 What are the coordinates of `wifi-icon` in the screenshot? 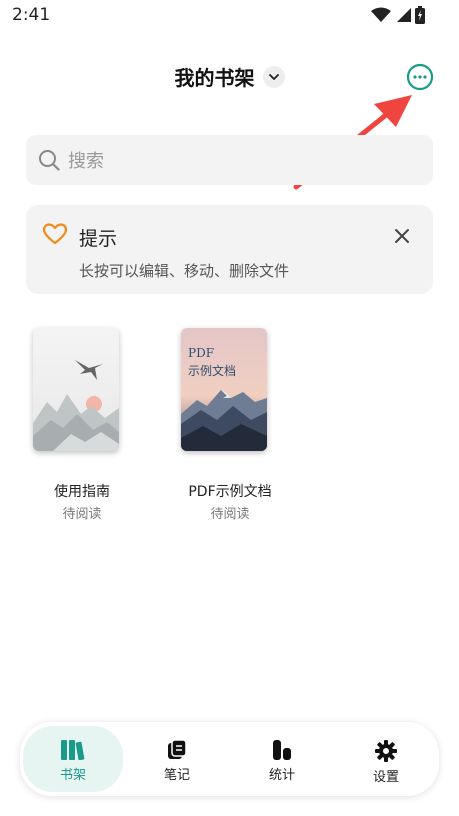 It's located at (381, 14).